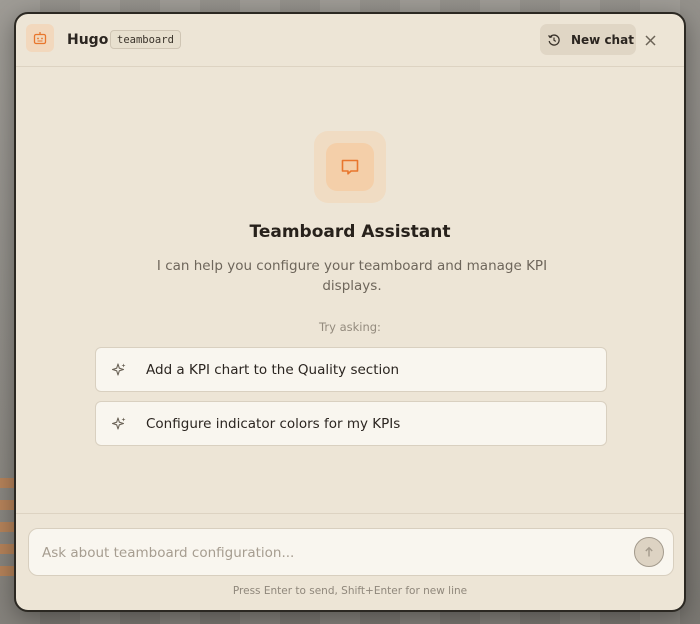 The width and height of the screenshot is (700, 624). I want to click on context-tag: teamboard, so click(145, 39).